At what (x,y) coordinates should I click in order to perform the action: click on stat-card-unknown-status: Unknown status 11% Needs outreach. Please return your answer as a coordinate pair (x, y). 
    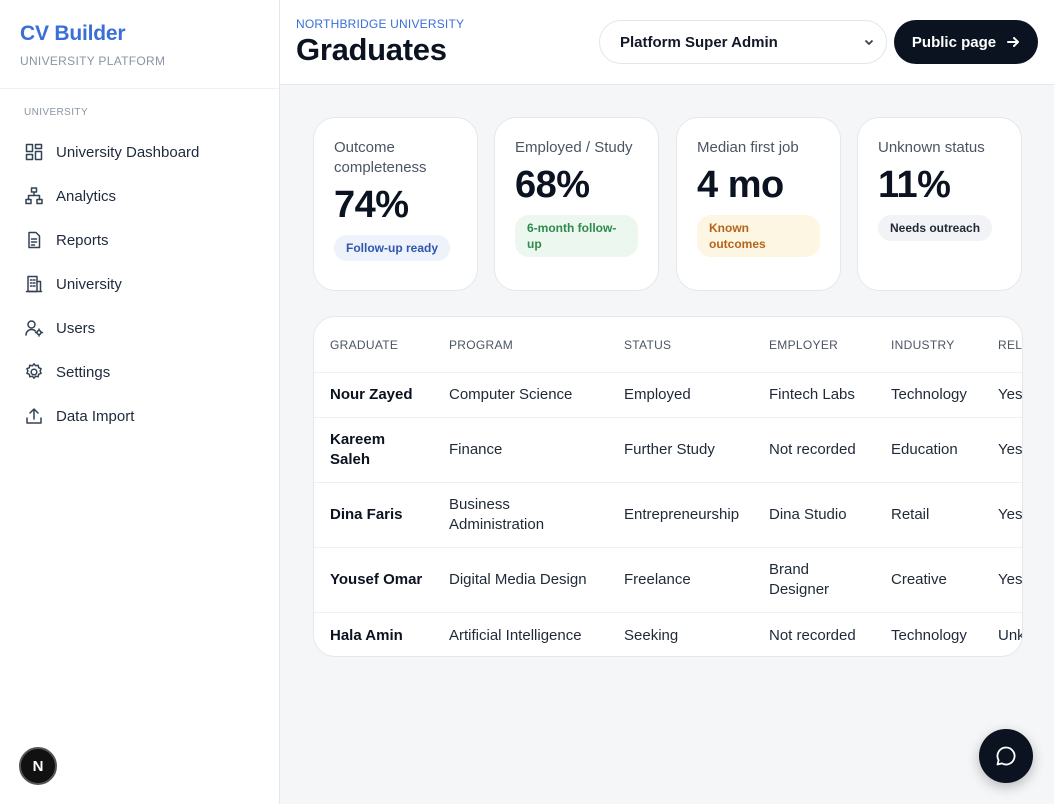
    Looking at the image, I should click on (939, 204).